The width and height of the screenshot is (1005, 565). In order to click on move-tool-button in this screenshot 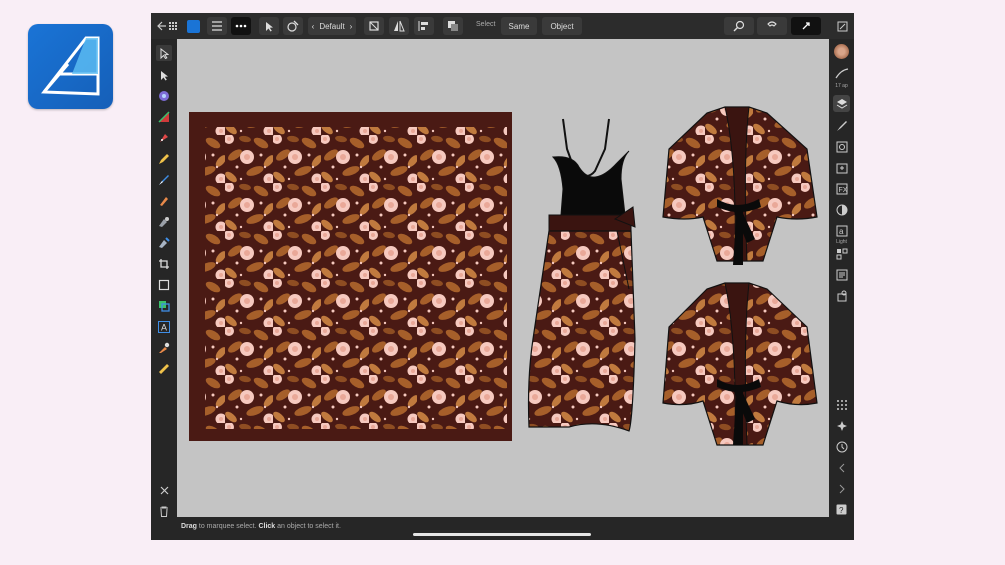, I will do `click(269, 26)`.